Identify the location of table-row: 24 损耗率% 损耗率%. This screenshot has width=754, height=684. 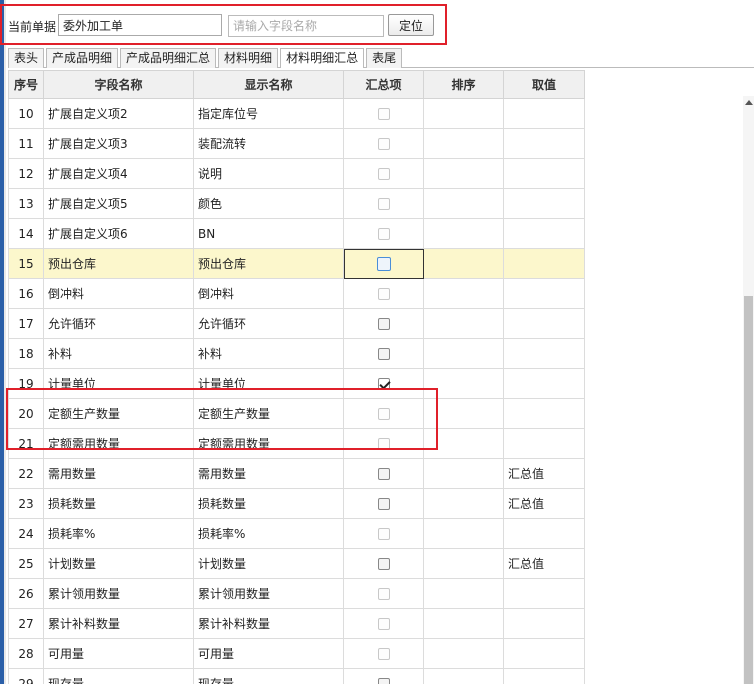
(296, 533).